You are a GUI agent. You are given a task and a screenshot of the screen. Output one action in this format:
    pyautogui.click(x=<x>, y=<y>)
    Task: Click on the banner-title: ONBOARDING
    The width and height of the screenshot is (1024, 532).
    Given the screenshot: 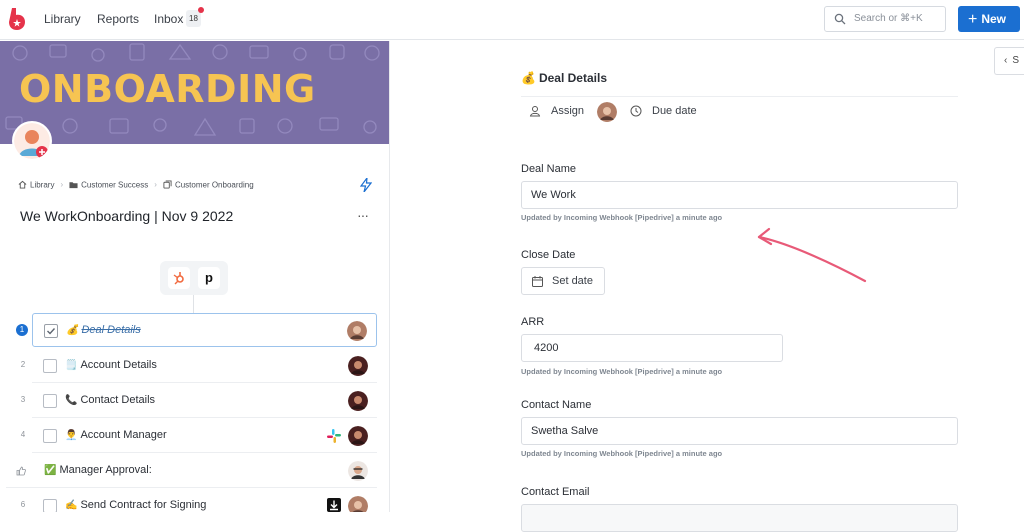 What is the action you would take?
    pyautogui.click(x=167, y=89)
    